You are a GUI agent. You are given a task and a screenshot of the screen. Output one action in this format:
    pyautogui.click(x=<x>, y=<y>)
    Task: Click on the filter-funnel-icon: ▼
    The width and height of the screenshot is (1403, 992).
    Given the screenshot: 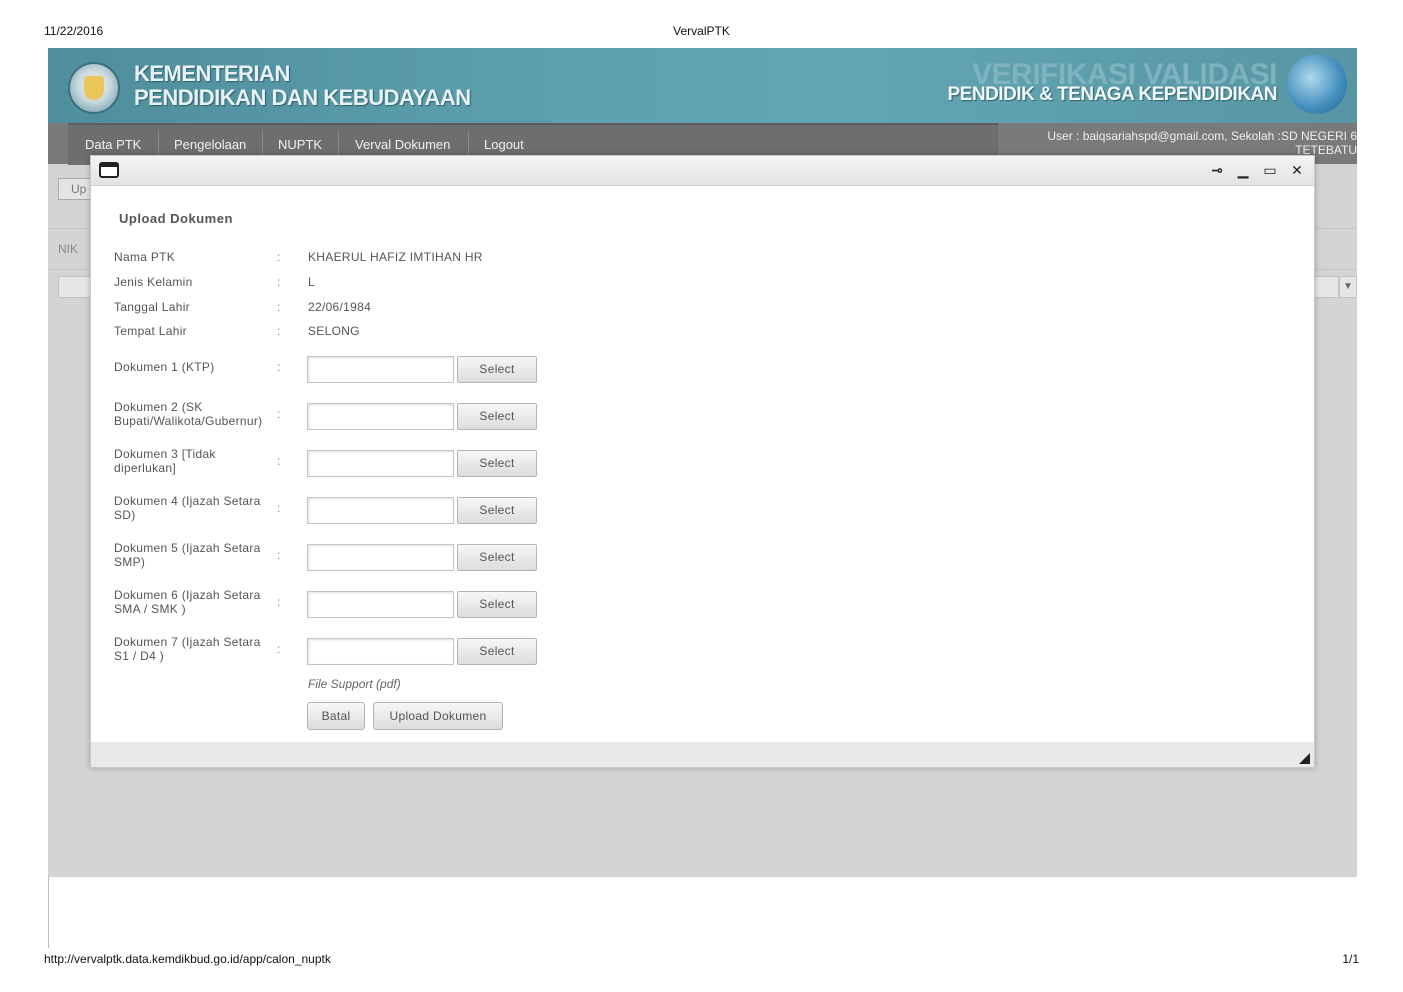 What is the action you would take?
    pyautogui.click(x=1348, y=287)
    